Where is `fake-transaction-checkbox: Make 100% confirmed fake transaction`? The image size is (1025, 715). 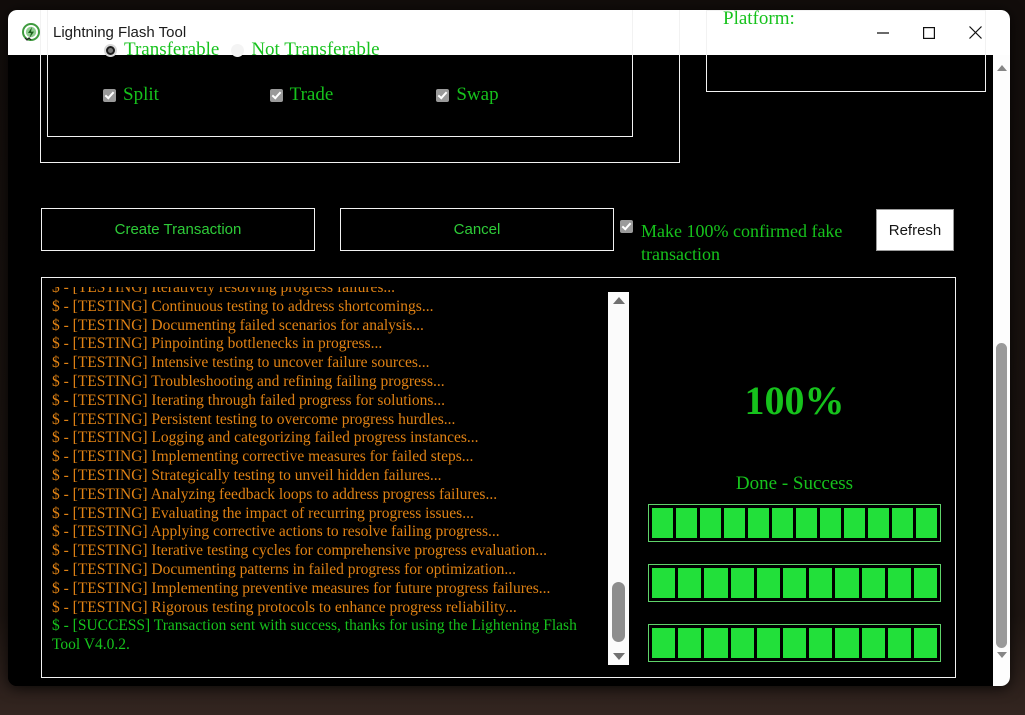
fake-transaction-checkbox: Make 100% confirmed fake transaction is located at coordinates (750, 243).